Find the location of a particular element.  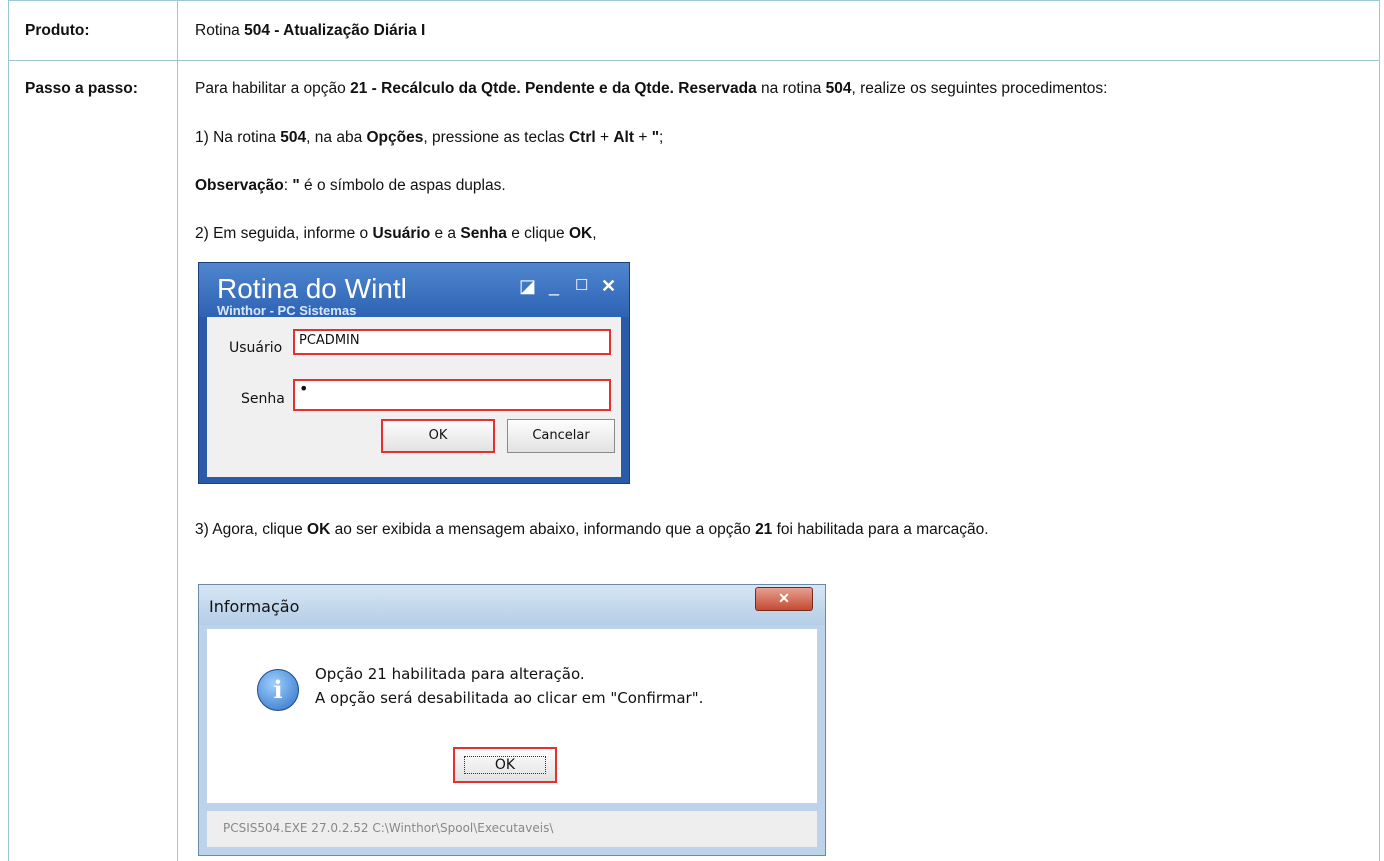

info-title: Informação is located at coordinates (254, 606).